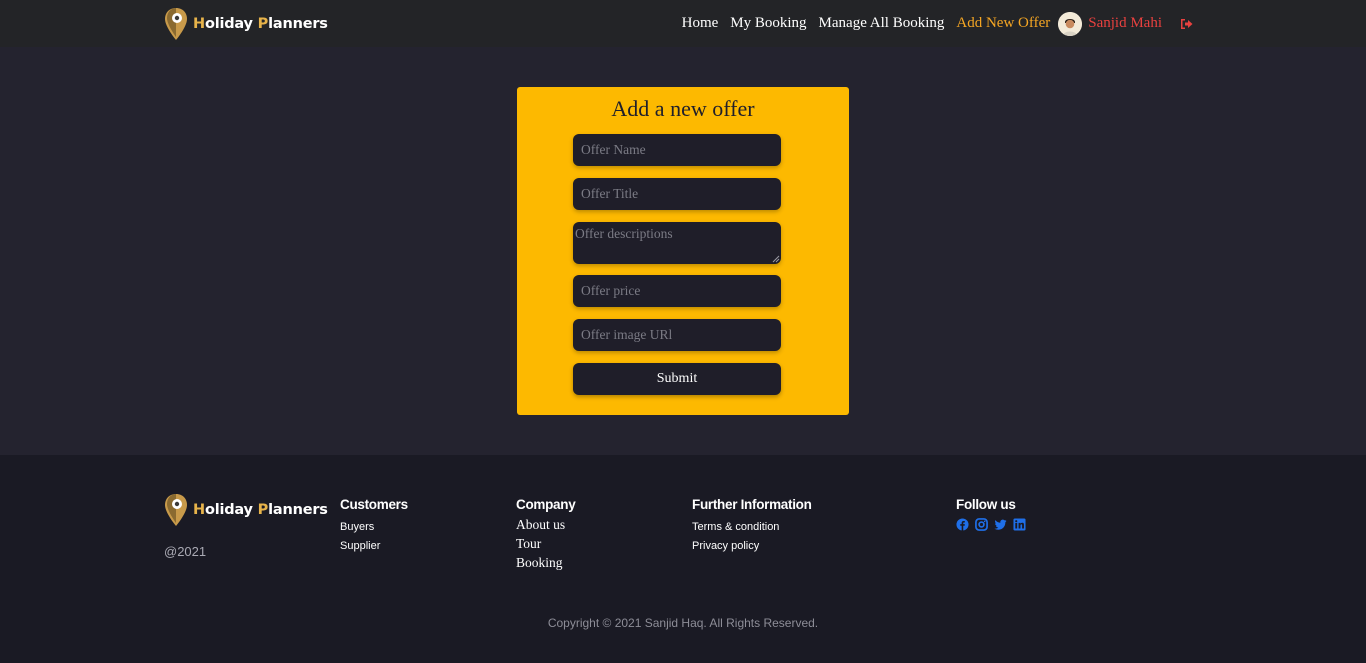 Image resolution: width=1366 pixels, height=663 pixels. What do you see at coordinates (700, 23) in the screenshot?
I see `nav-home: Home` at bounding box center [700, 23].